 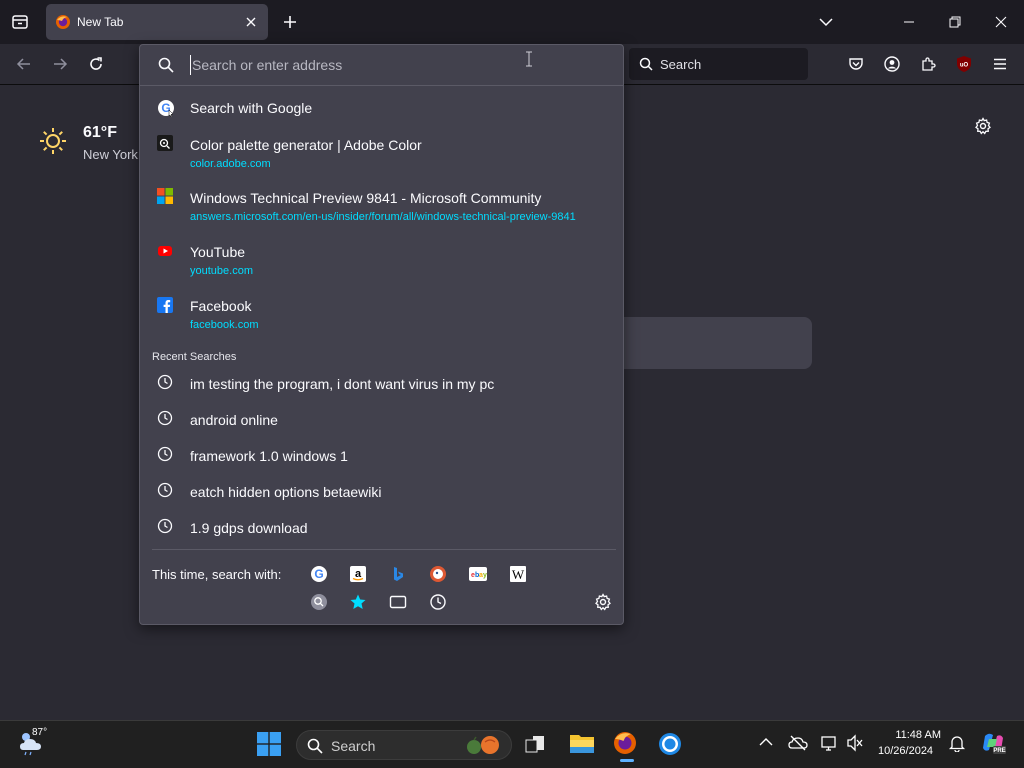 What do you see at coordinates (1000, 64) in the screenshot?
I see `menu-icon` at bounding box center [1000, 64].